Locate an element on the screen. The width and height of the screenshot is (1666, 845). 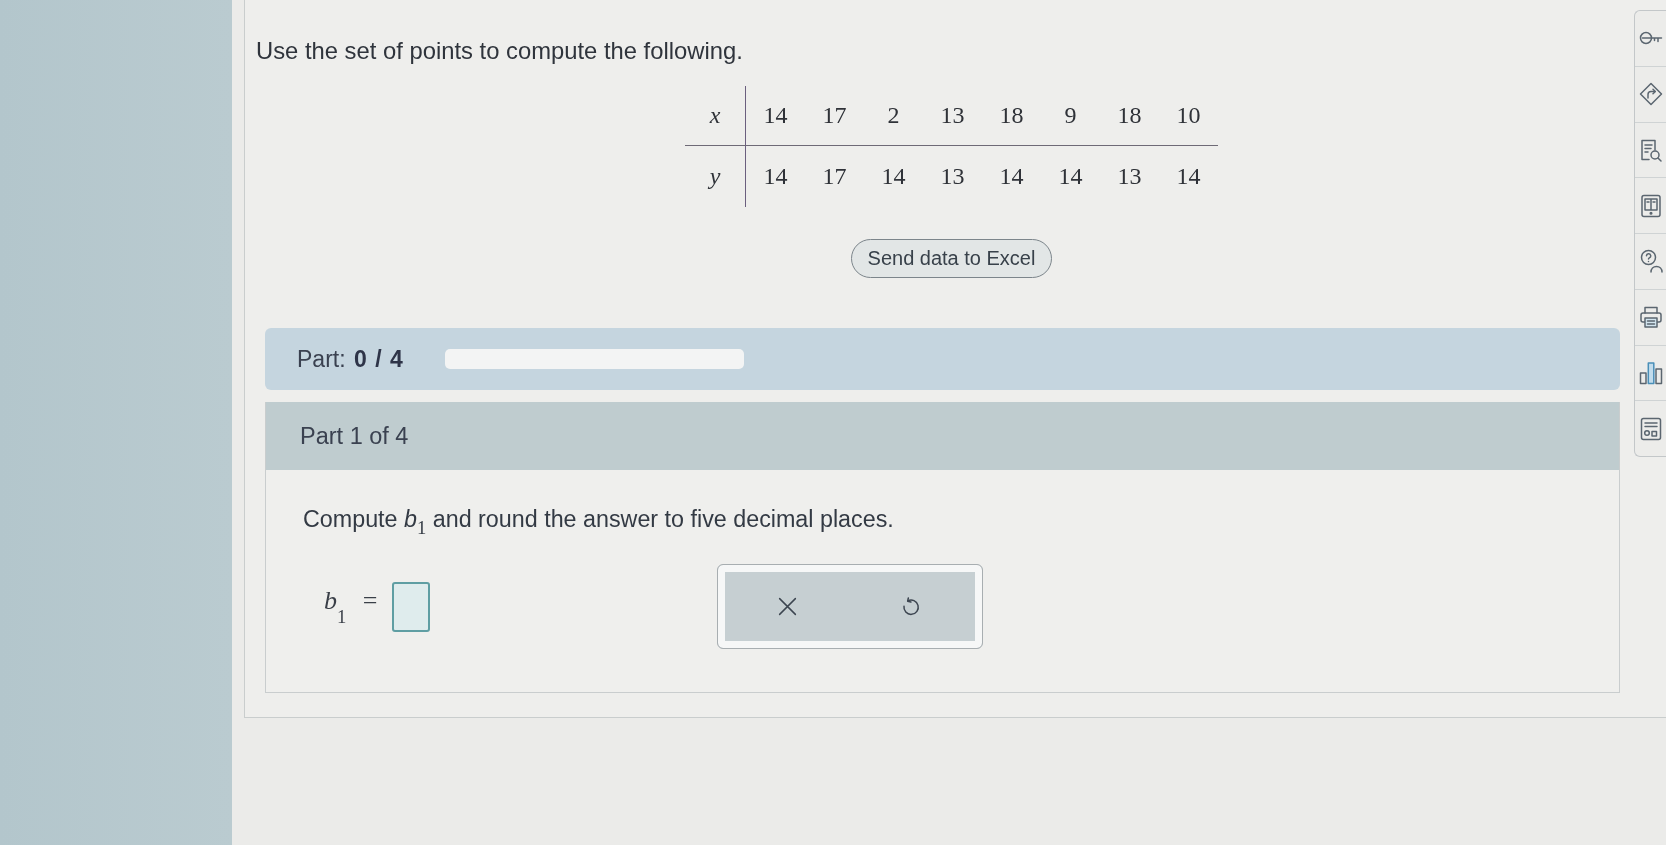
variable-label: x is located at coordinates (715, 116).